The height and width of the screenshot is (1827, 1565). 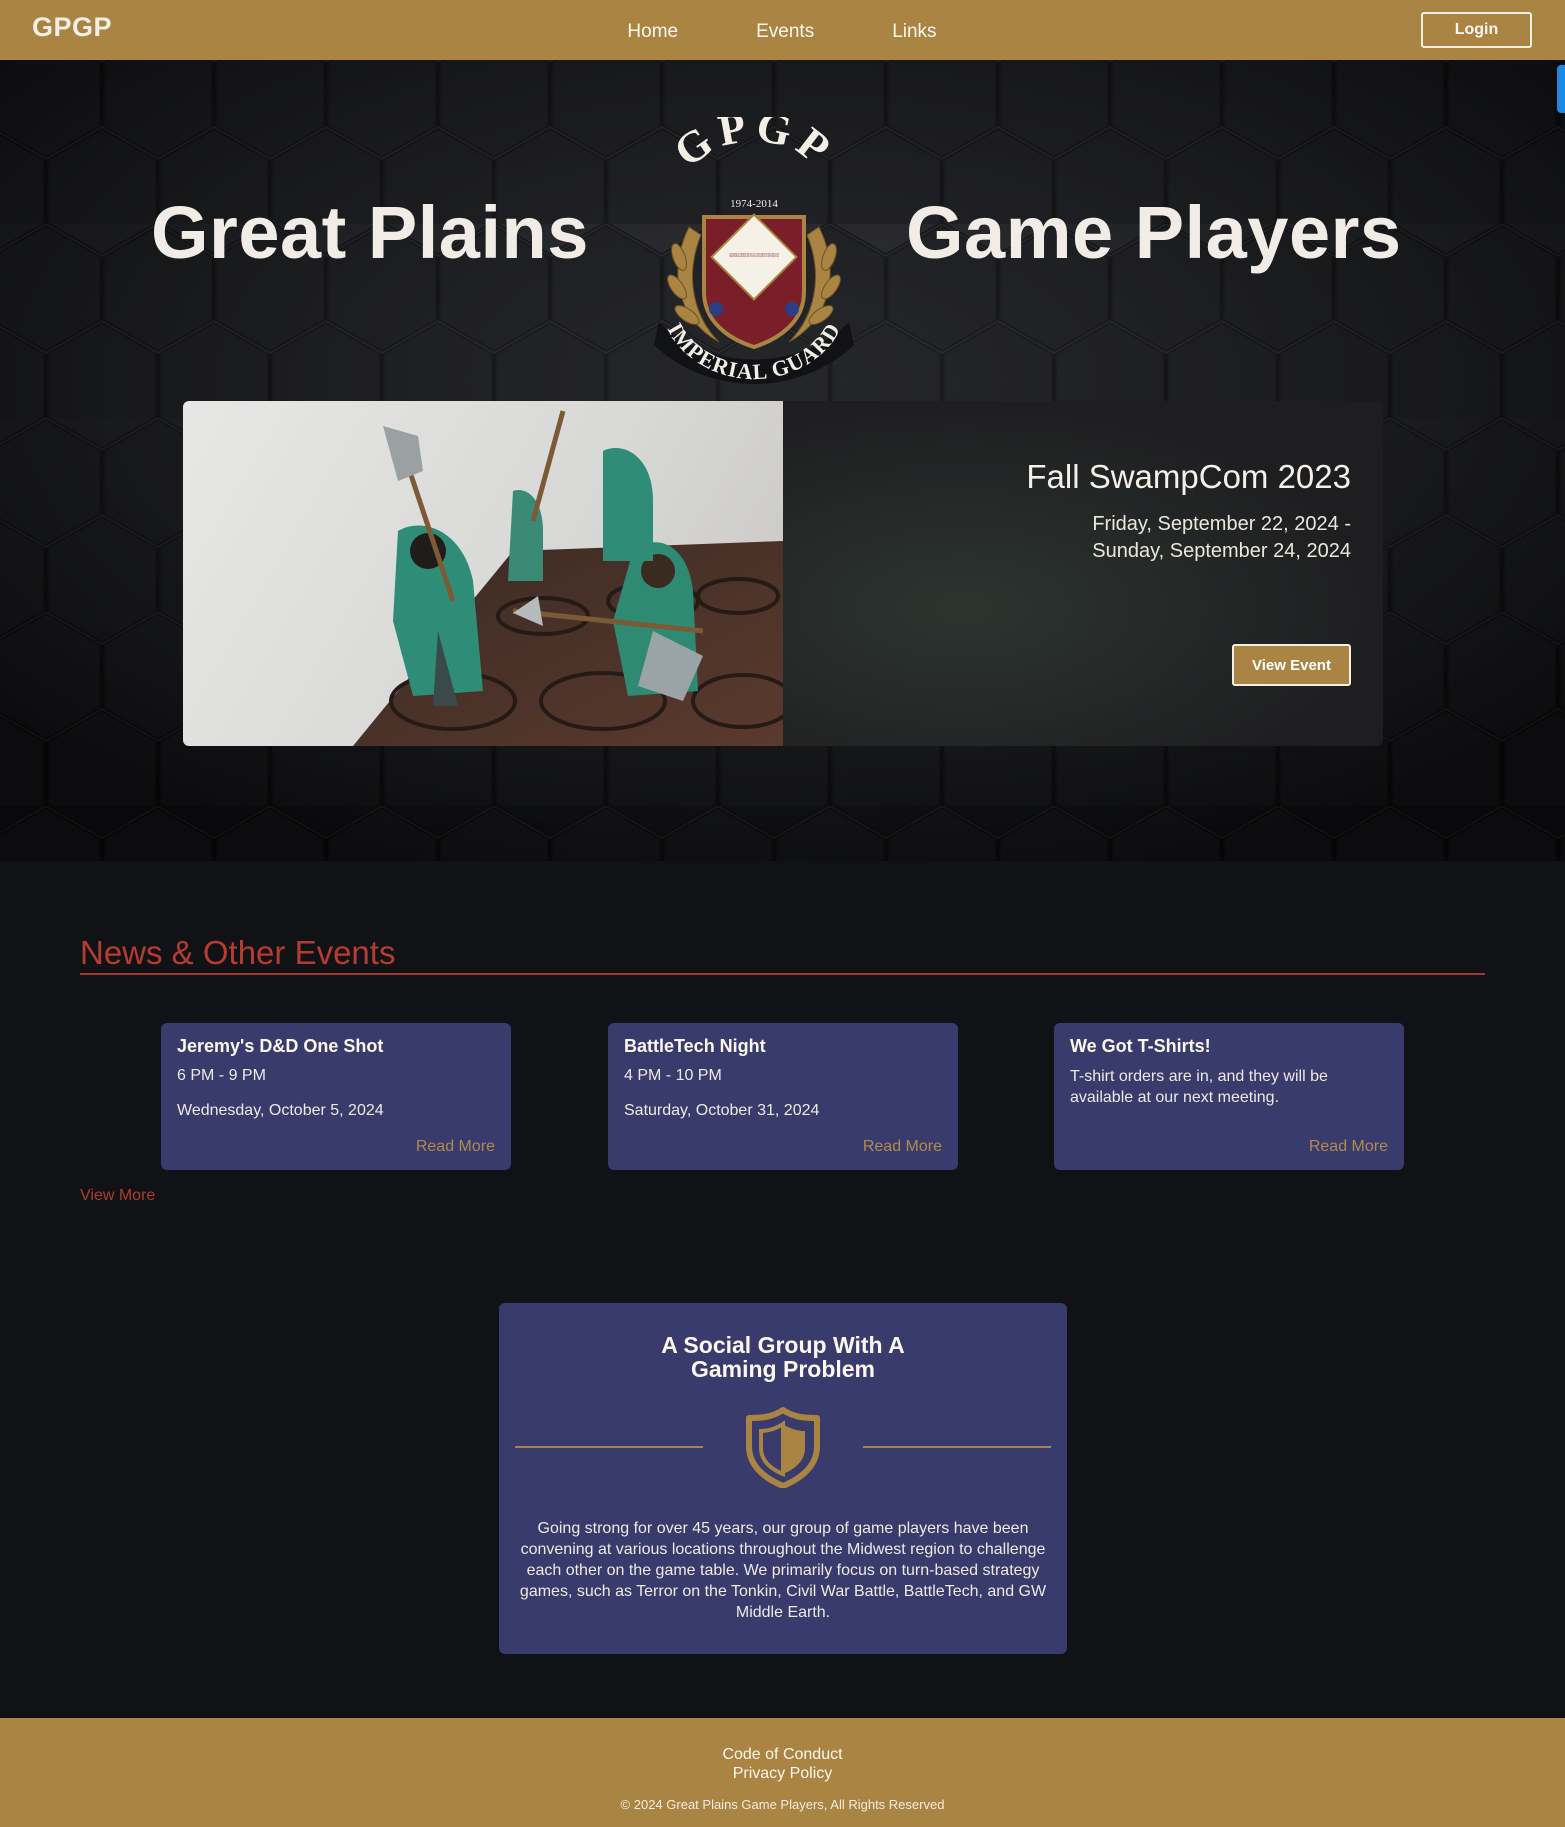 What do you see at coordinates (1221, 524) in the screenshot?
I see `event-date-start: Friday, September 22, 2024 -` at bounding box center [1221, 524].